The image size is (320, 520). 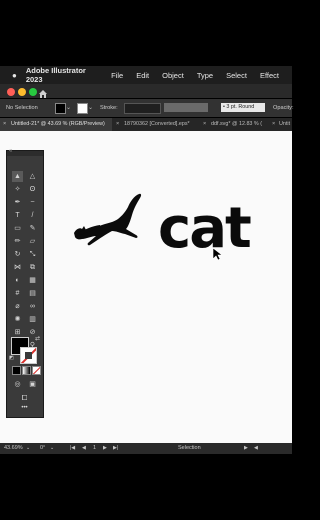 What do you see at coordinates (42, 448) in the screenshot?
I see `rotation-angle: 0°` at bounding box center [42, 448].